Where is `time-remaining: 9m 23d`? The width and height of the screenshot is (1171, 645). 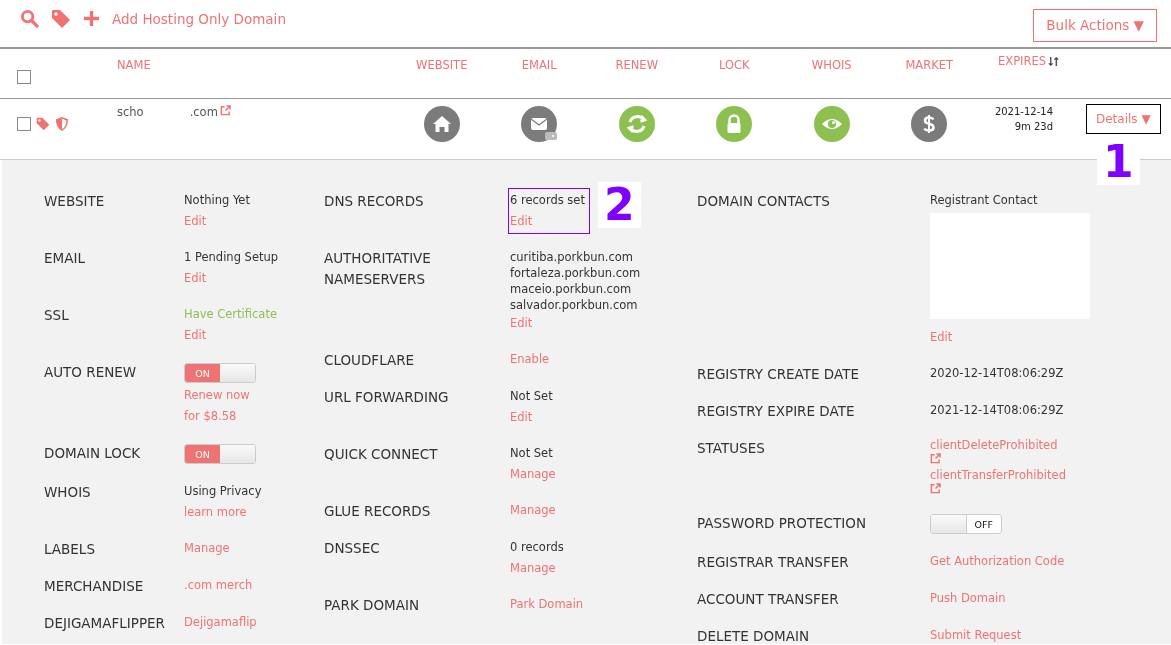 time-remaining: 9m 23d is located at coordinates (1033, 126).